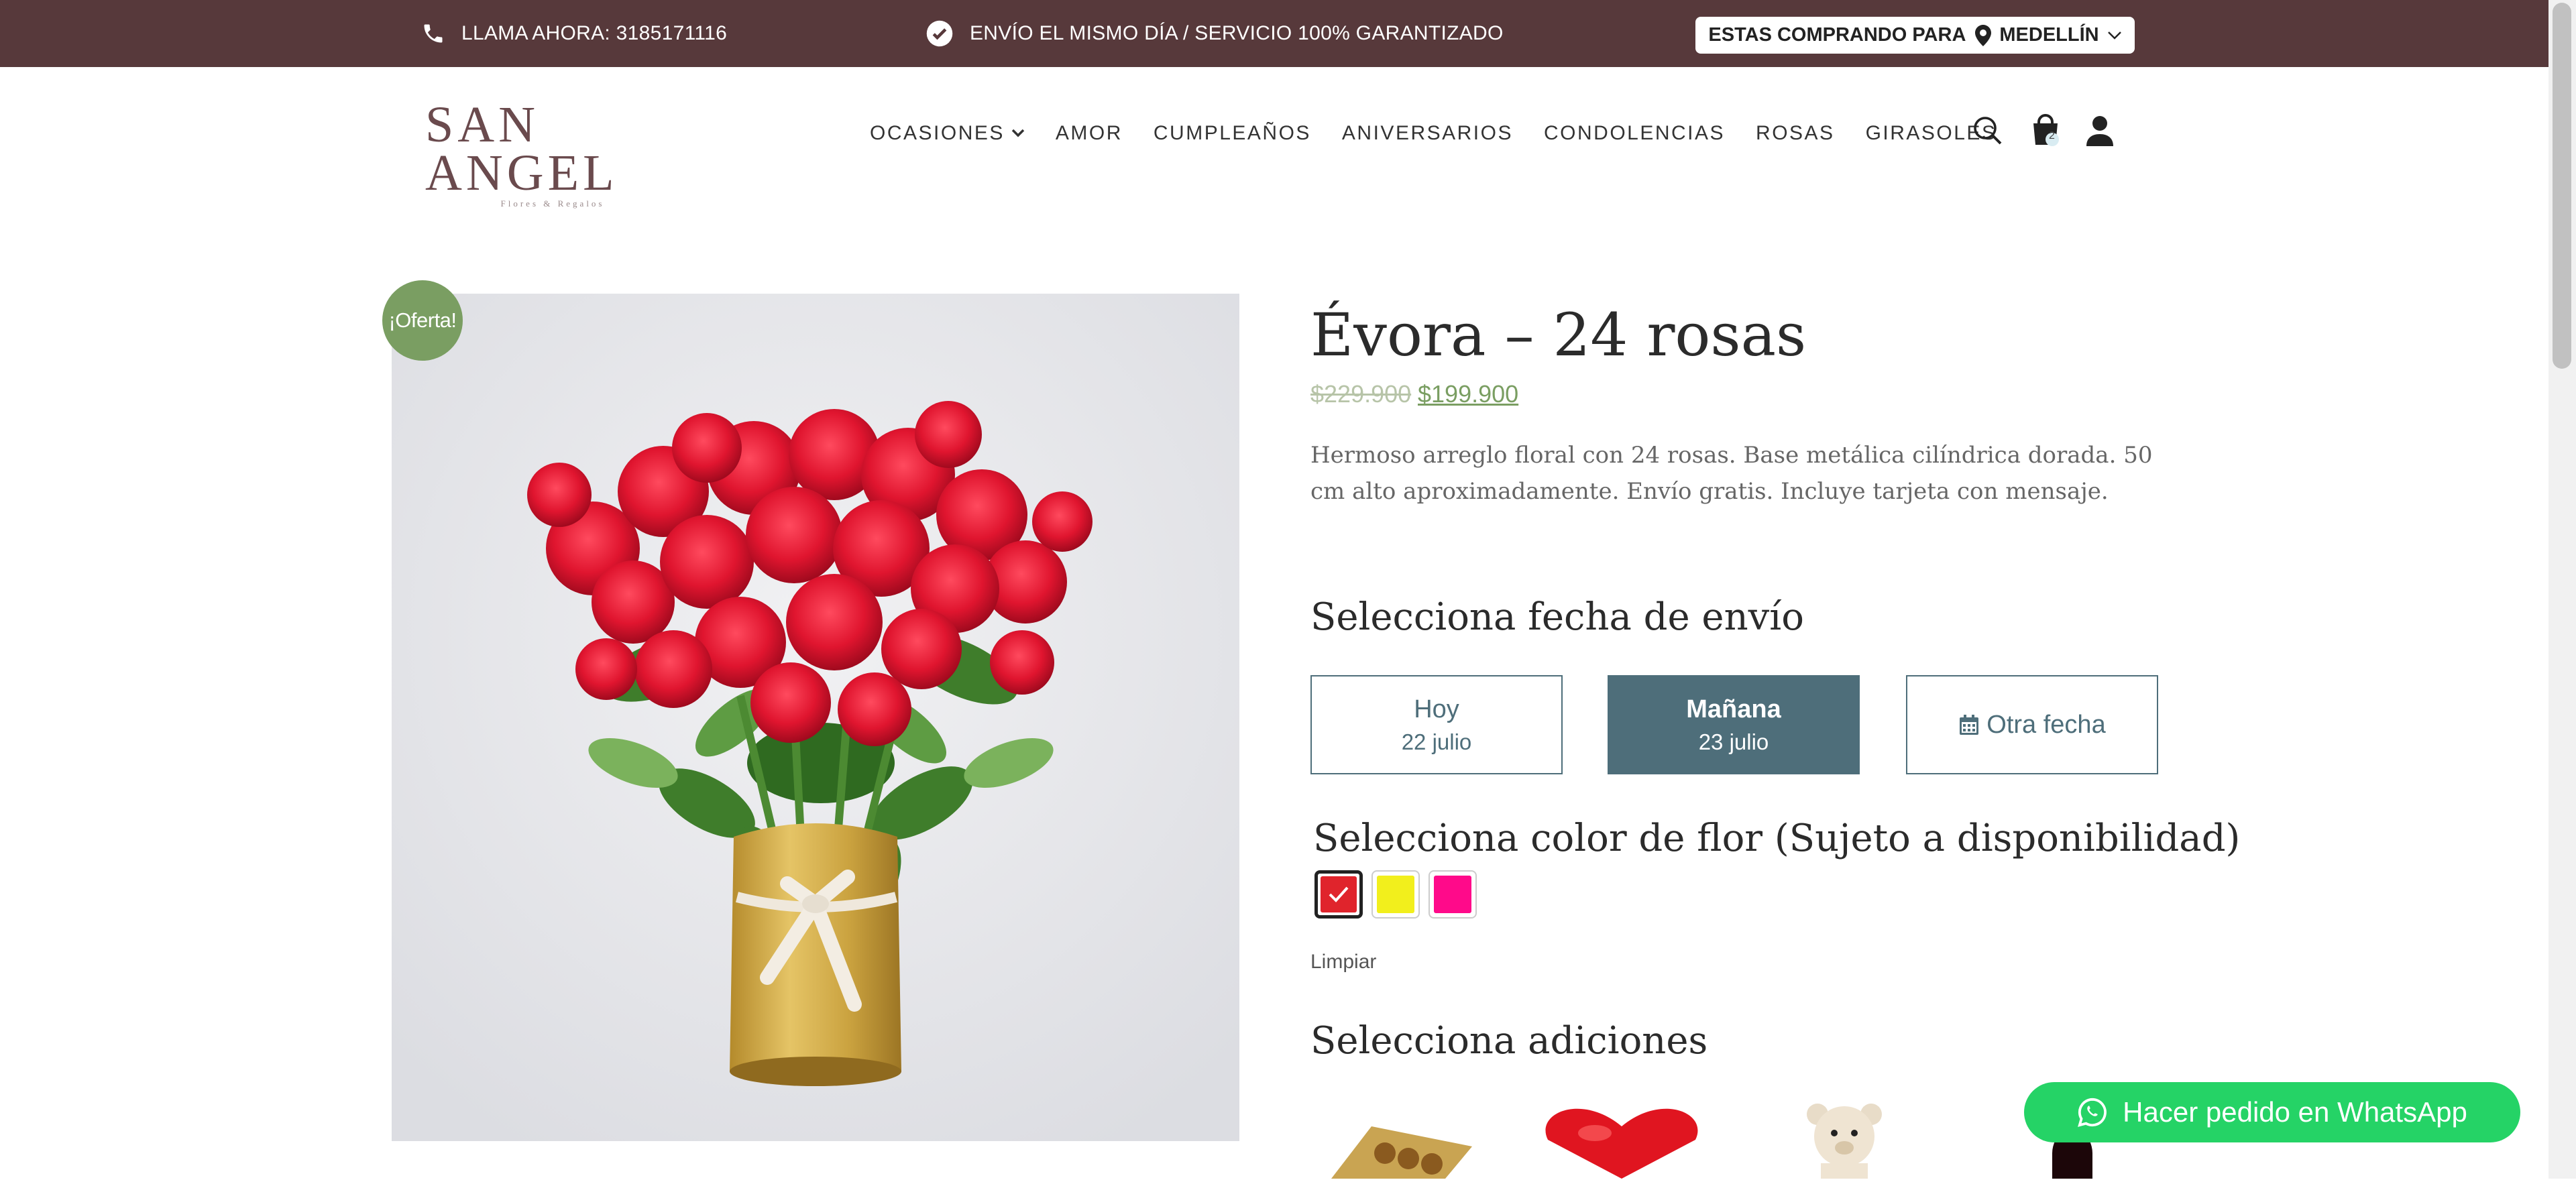  What do you see at coordinates (1232, 133) in the screenshot?
I see `nav-item-cumpleanos: CUMPLEAÑOS` at bounding box center [1232, 133].